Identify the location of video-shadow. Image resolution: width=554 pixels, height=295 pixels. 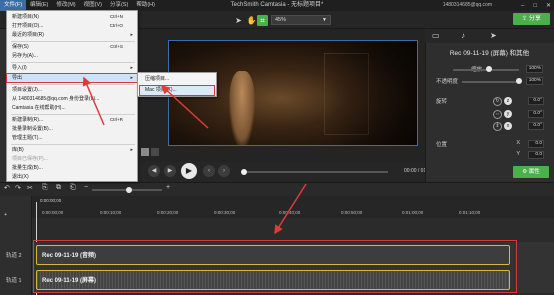
(372, 93).